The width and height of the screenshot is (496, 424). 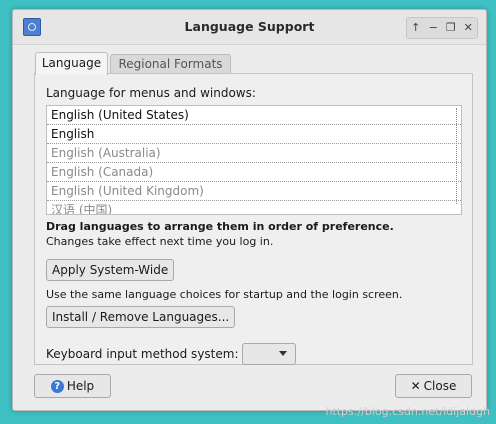 I want to click on window-controls: ↑ − ❐ ✕, so click(x=442, y=28).